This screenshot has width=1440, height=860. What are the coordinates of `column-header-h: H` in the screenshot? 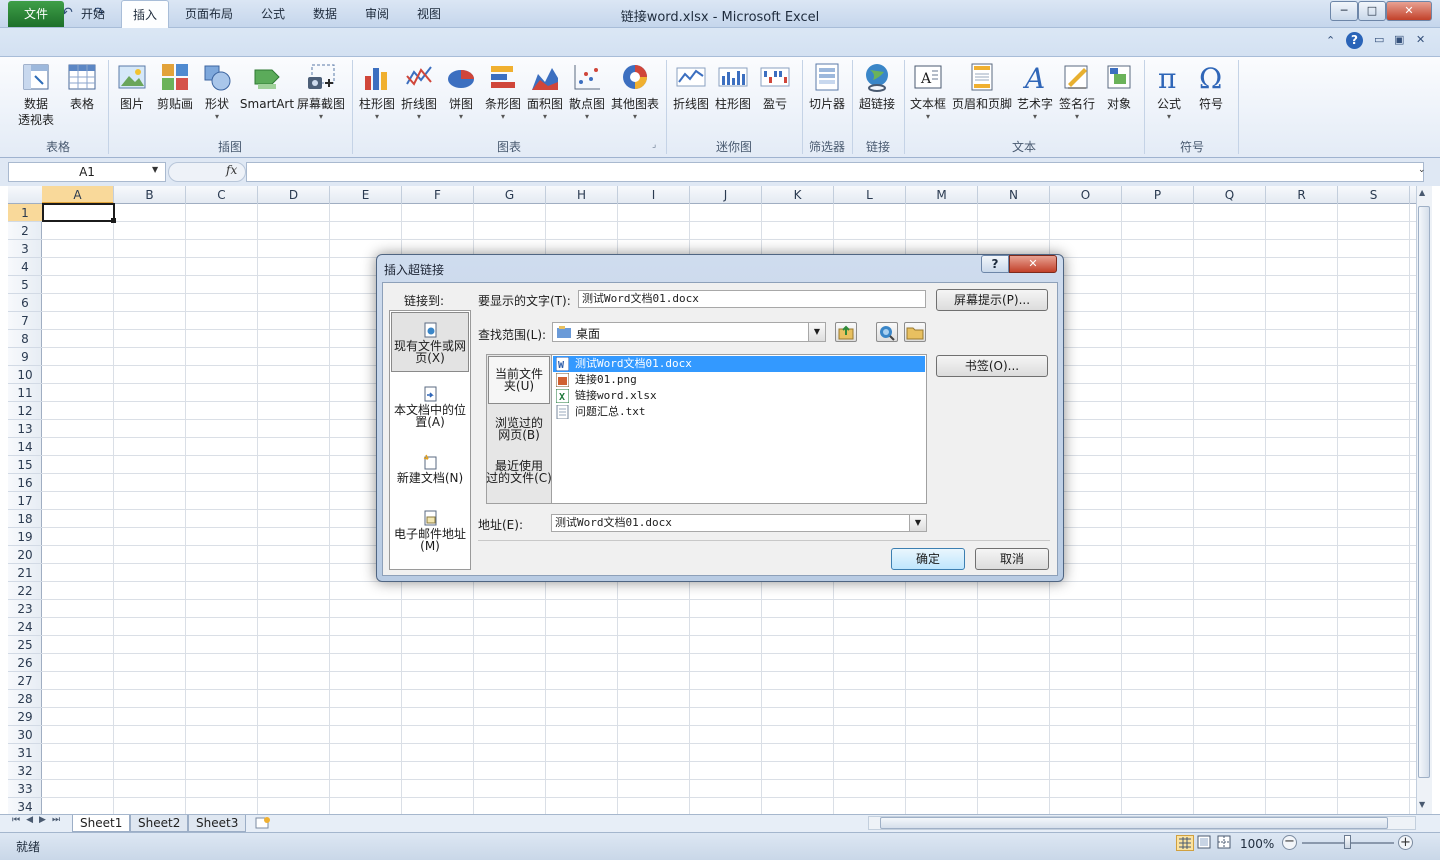 It's located at (582, 195).